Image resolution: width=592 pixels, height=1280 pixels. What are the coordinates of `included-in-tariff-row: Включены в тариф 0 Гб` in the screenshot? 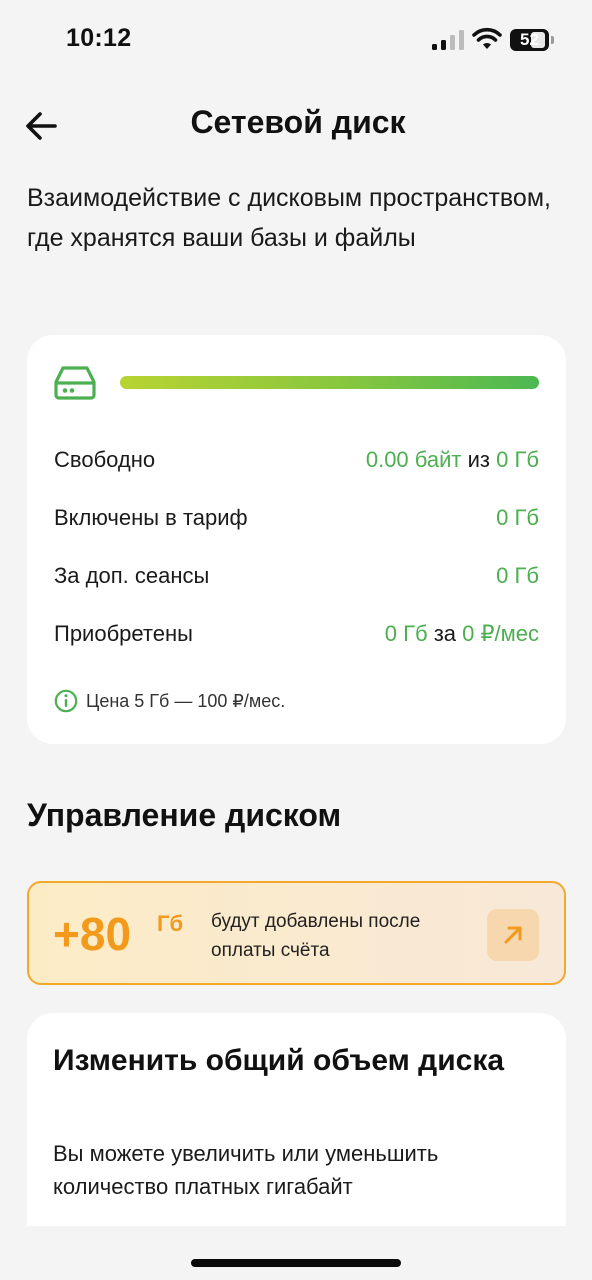 It's located at (296, 520).